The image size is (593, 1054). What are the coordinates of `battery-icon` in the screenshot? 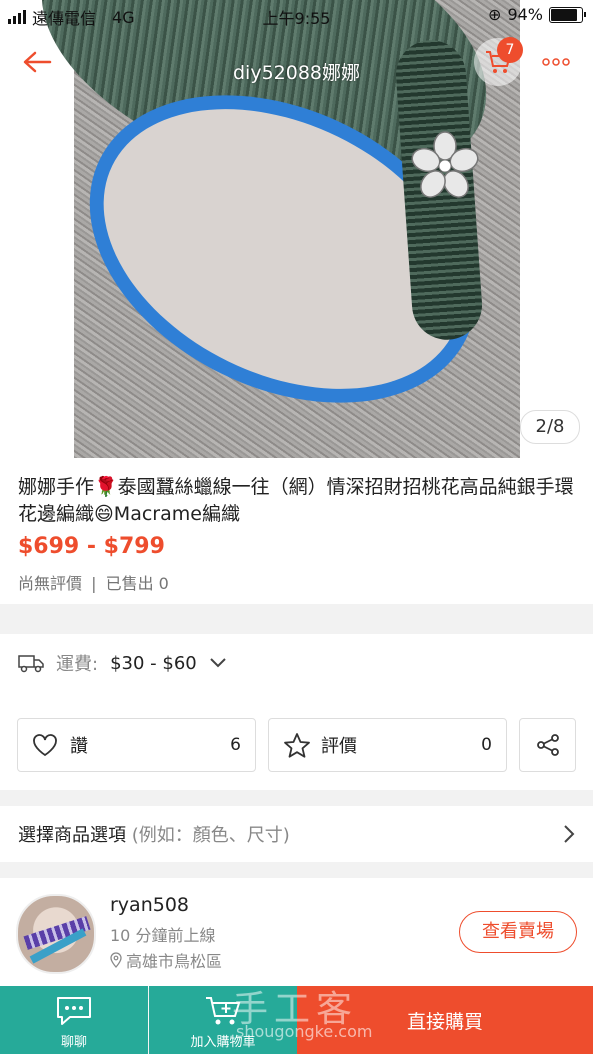 It's located at (567, 14).